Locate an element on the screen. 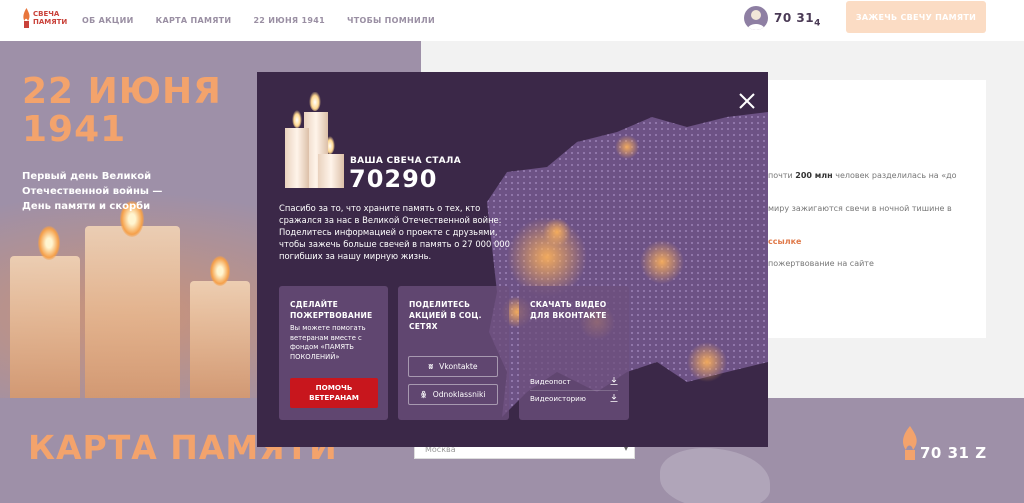 This screenshot has height=503, width=1024. nav-item-june-22: 22 июня 1941 is located at coordinates (289, 20).